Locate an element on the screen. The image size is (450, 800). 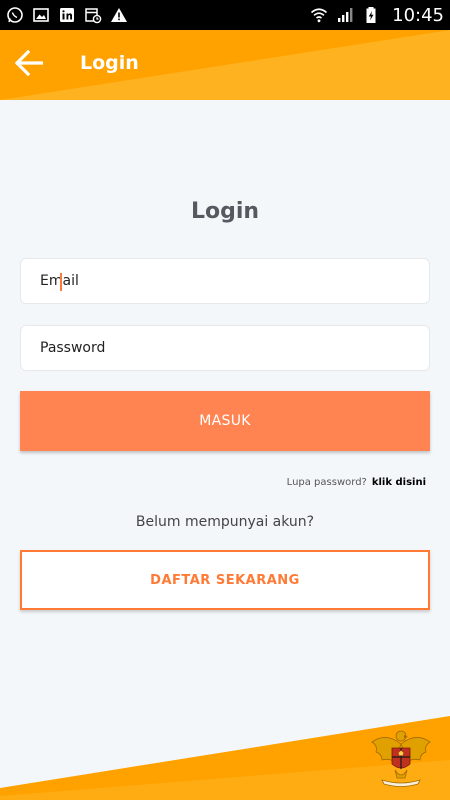
forgot-password-text: Lupa password? is located at coordinates (326, 482).